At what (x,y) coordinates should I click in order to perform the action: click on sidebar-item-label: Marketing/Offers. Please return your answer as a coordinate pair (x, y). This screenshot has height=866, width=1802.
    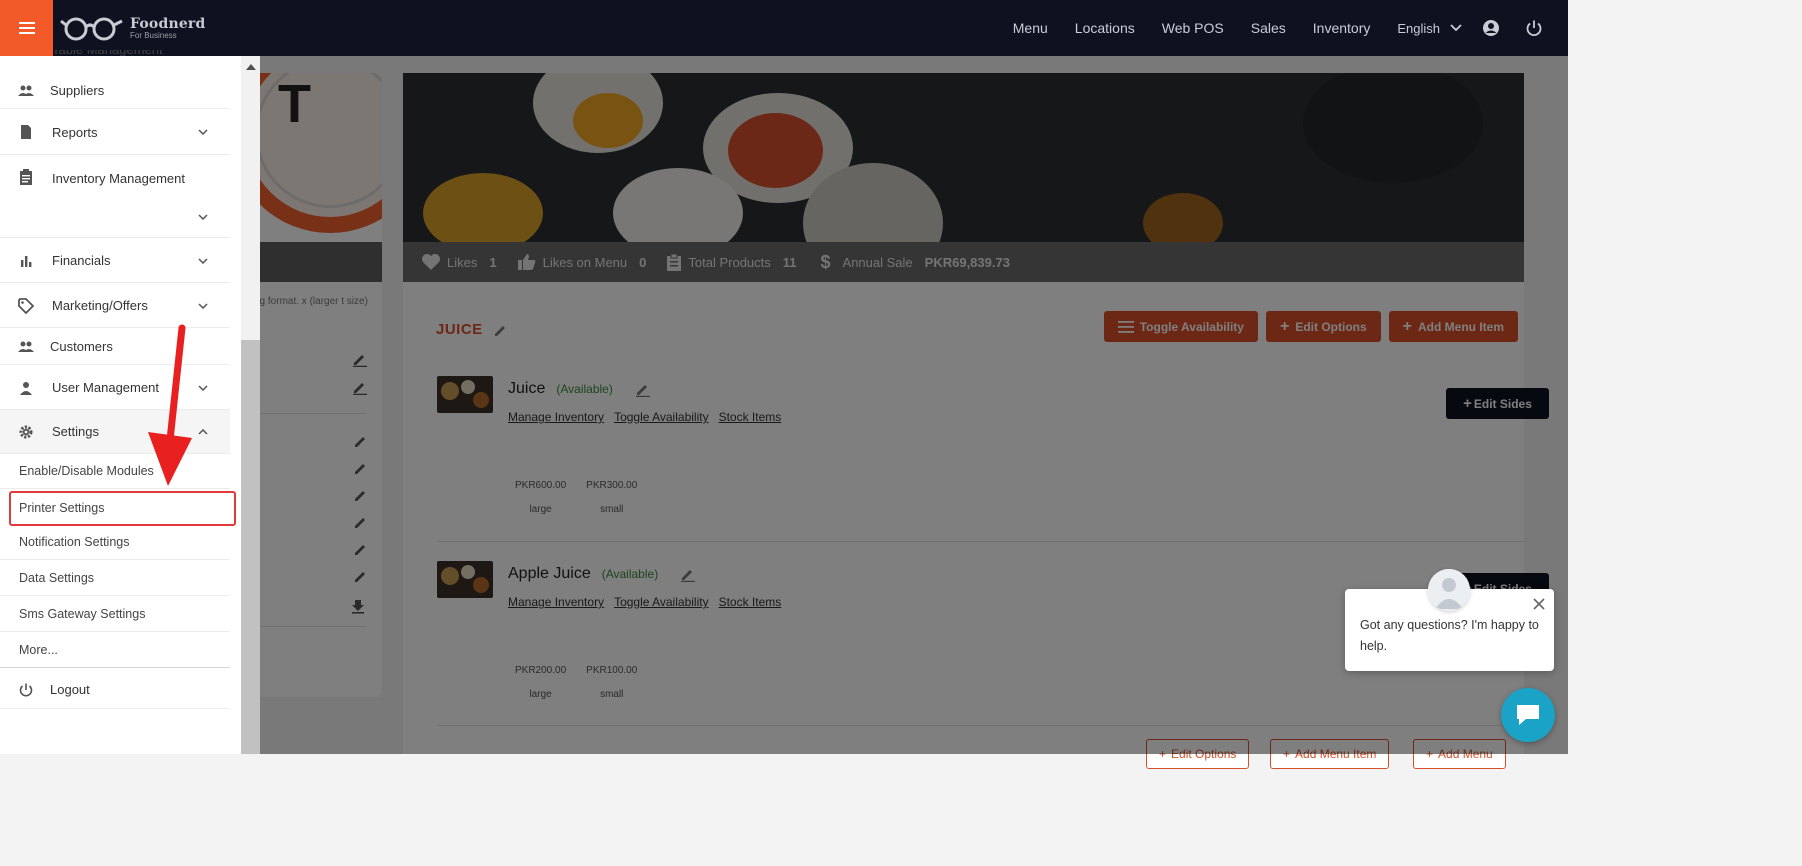
    Looking at the image, I should click on (100, 305).